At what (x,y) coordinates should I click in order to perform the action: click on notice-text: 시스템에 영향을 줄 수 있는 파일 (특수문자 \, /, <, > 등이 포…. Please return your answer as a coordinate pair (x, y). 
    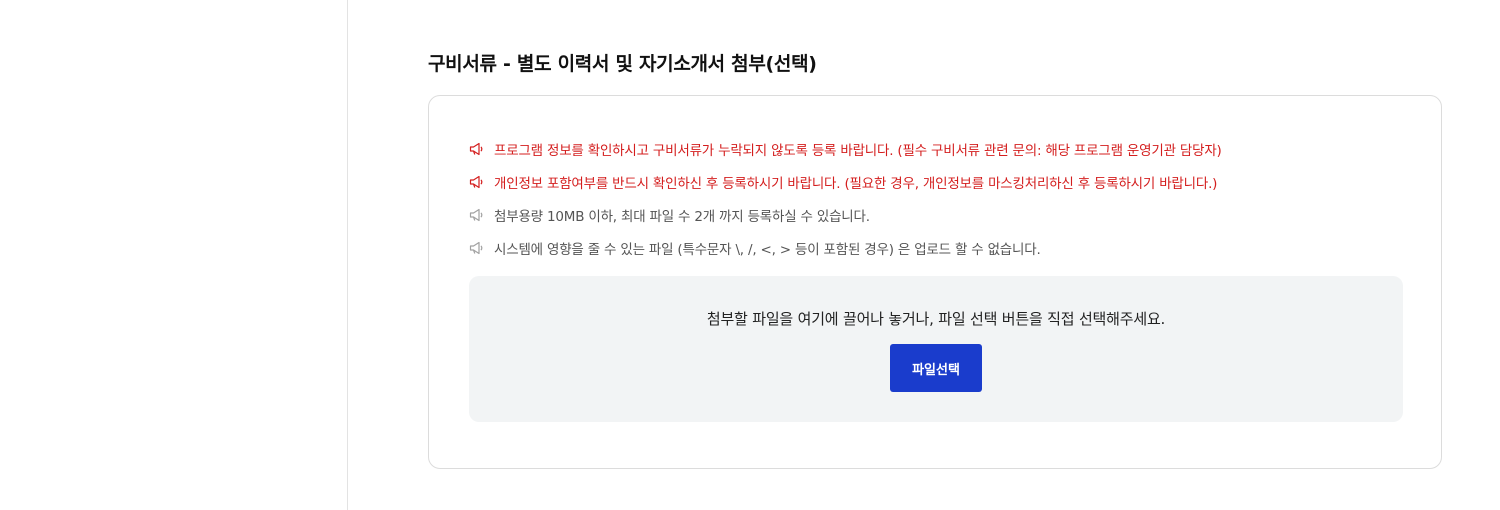
    Looking at the image, I should click on (767, 249).